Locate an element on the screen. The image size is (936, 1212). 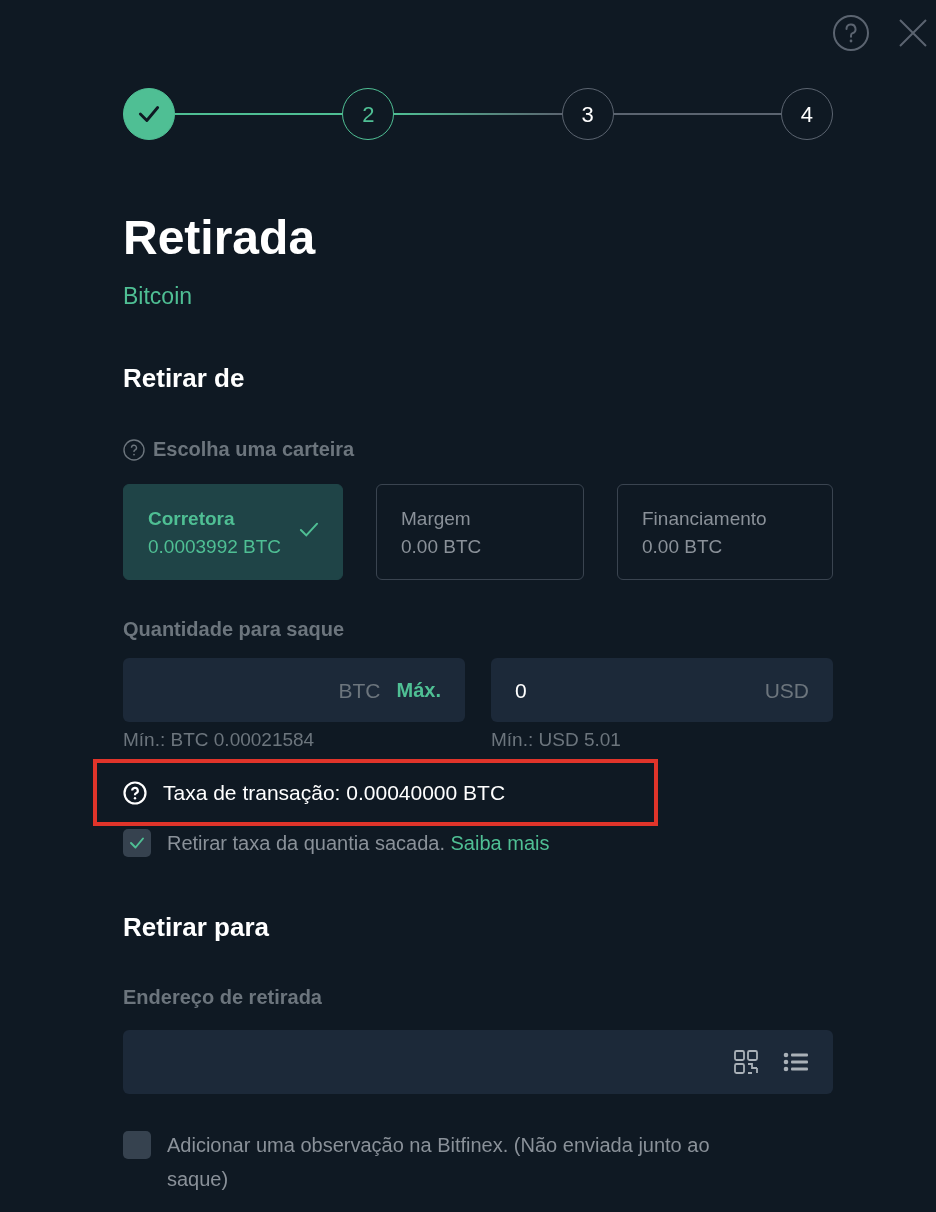
fee-text: Taxa de transação: 0.00040000 BTC is located at coordinates (334, 793).